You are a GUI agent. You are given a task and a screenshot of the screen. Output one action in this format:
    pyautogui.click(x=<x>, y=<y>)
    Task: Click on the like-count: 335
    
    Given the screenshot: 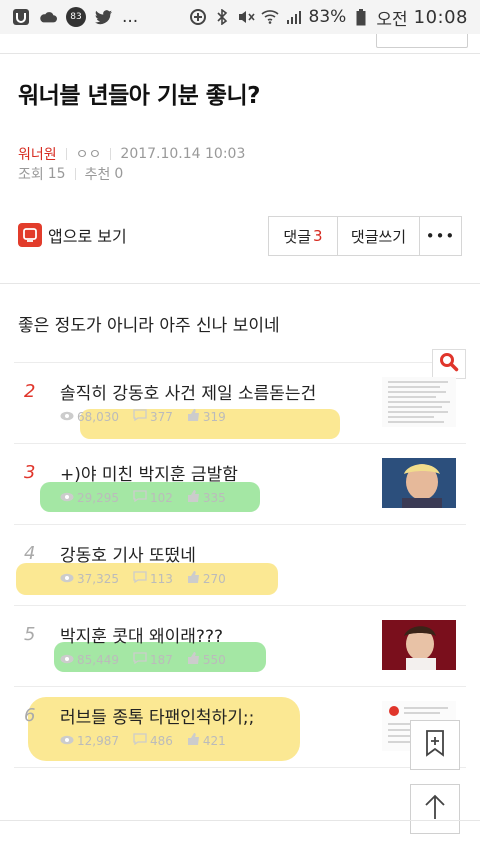 What is the action you would take?
    pyautogui.click(x=214, y=497)
    